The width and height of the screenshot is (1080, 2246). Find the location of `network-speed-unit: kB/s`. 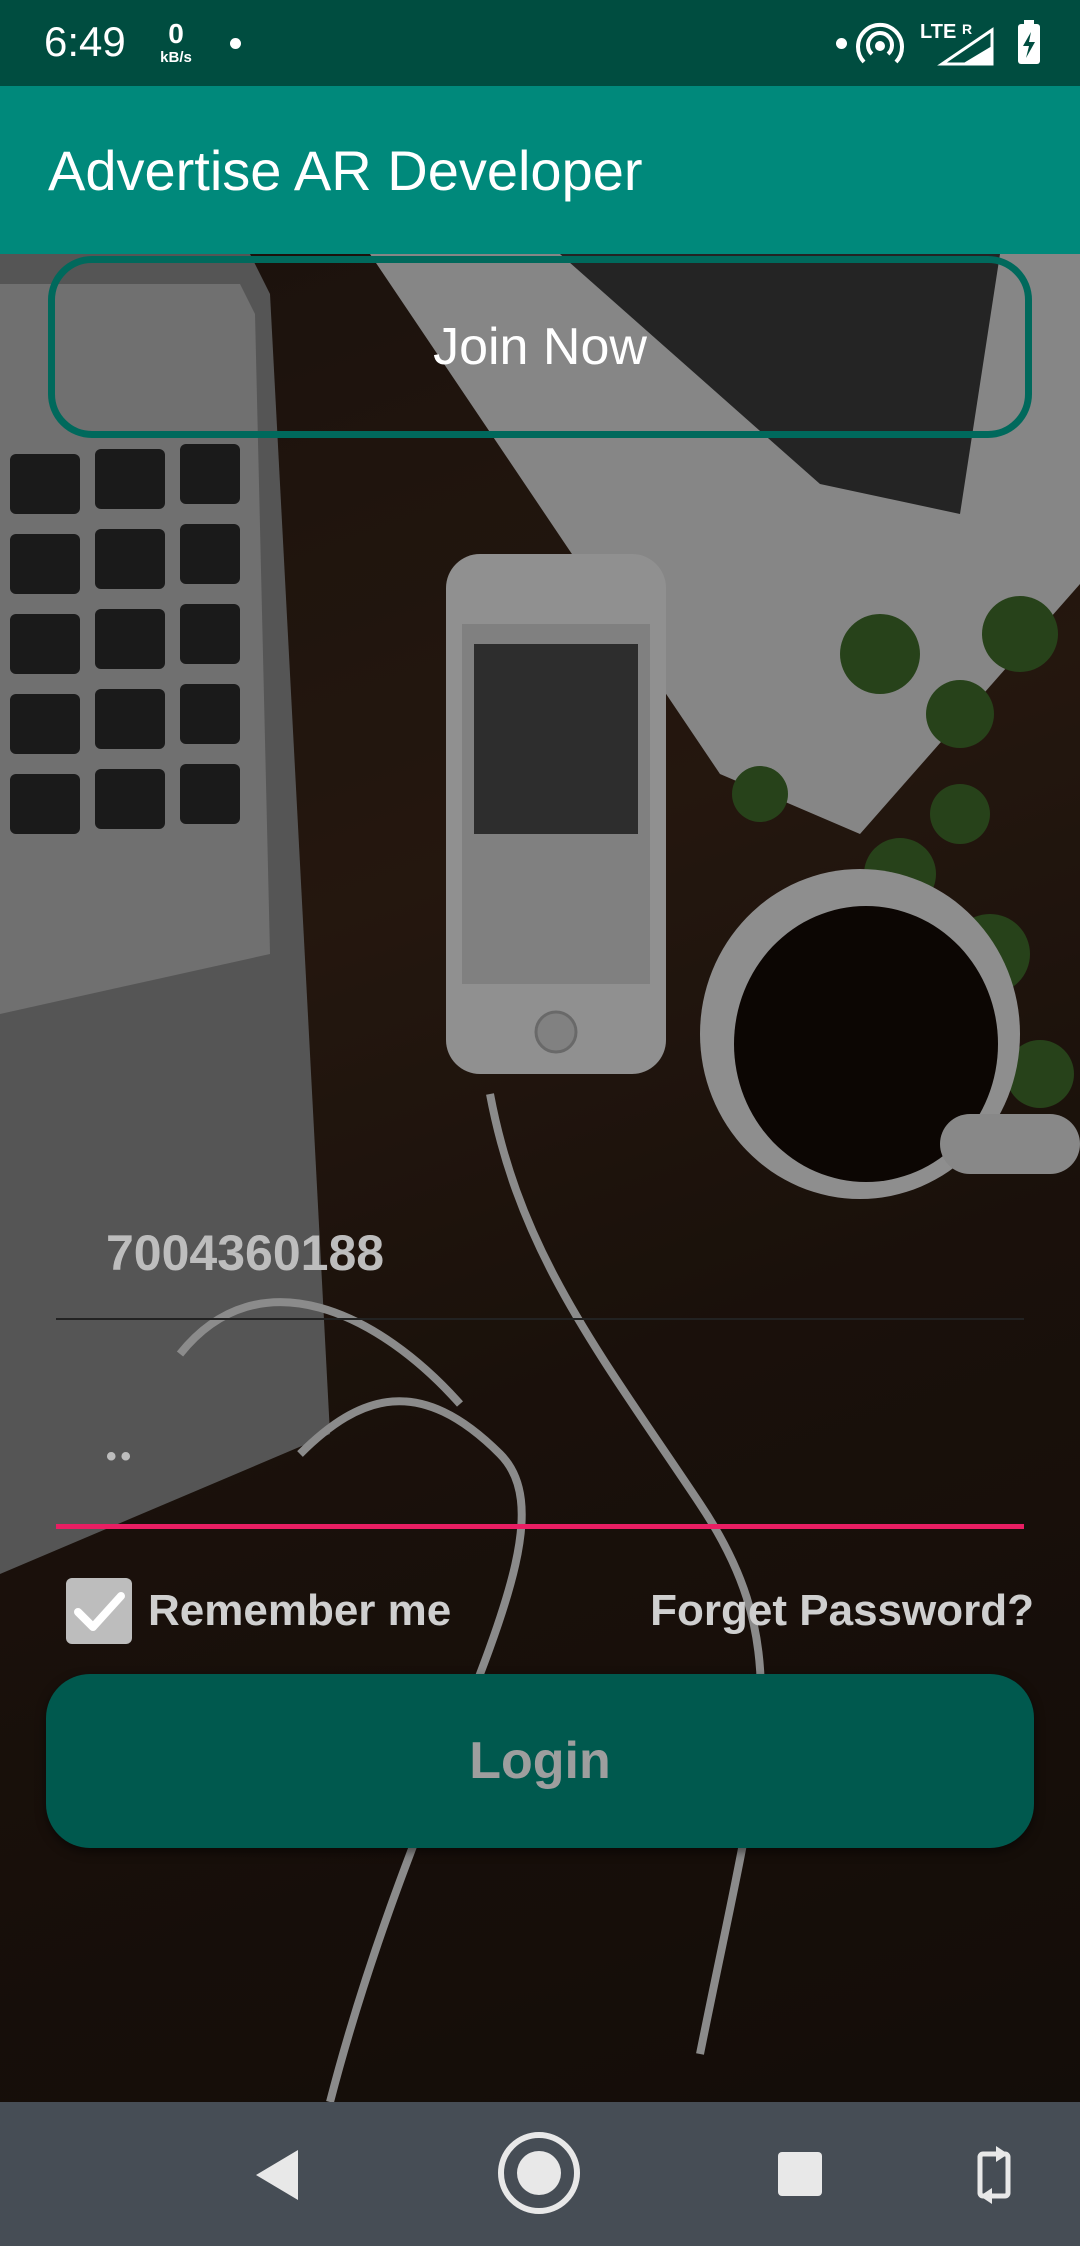

network-speed-unit: kB/s is located at coordinates (176, 57).